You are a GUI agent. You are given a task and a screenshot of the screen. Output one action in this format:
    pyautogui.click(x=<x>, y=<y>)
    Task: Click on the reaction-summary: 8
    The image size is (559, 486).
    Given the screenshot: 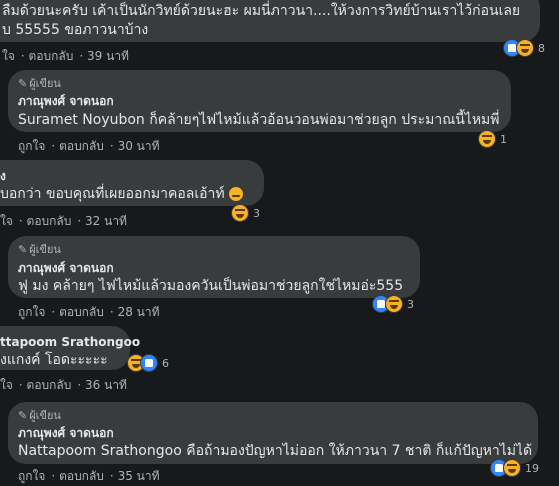 What is the action you would take?
    pyautogui.click(x=524, y=48)
    